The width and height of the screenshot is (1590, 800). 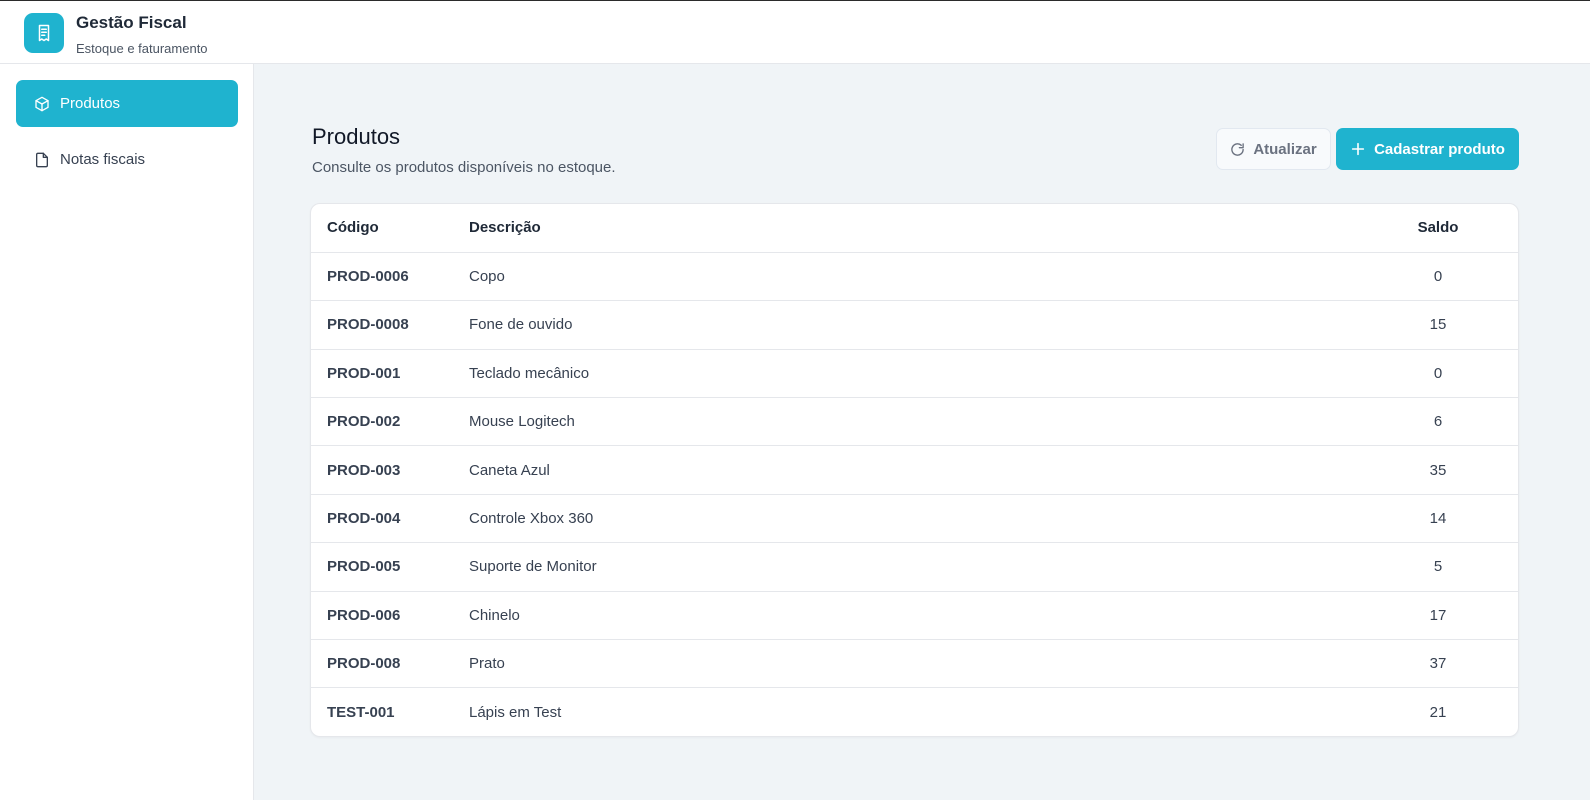 What do you see at coordinates (795, 32) in the screenshot?
I see `app-header: Gestão Fiscal Estoque e faturamento` at bounding box center [795, 32].